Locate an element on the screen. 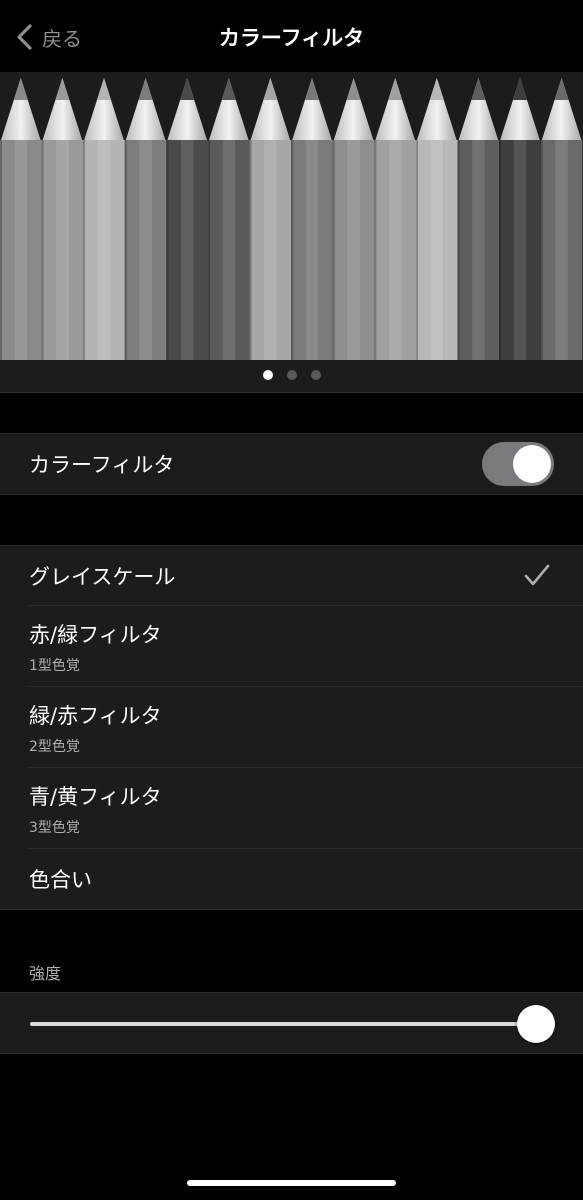 The width and height of the screenshot is (583, 1200). home-indicator is located at coordinates (291, 1183).